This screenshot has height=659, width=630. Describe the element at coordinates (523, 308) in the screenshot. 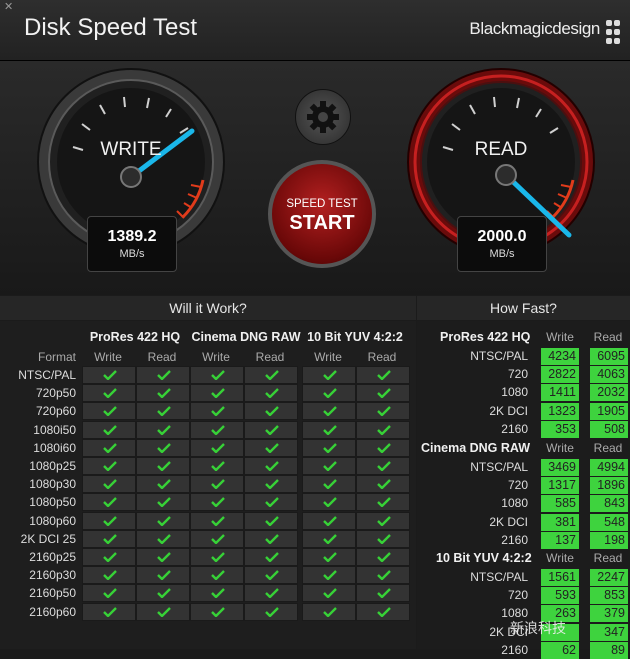

I see `how-fast-title: How Fast?` at that location.